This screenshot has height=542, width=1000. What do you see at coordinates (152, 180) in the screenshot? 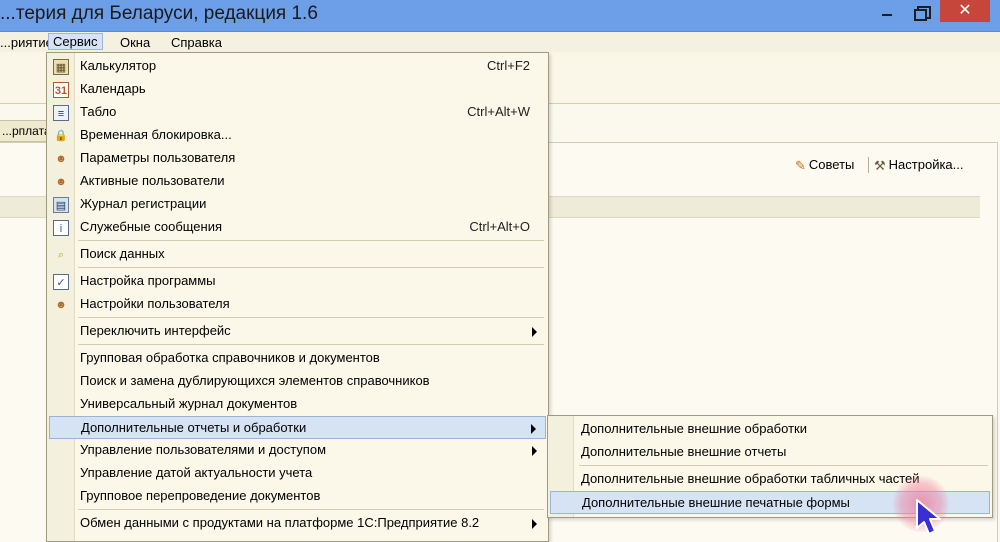
I see `menu-item-label: Активные пользователи` at bounding box center [152, 180].